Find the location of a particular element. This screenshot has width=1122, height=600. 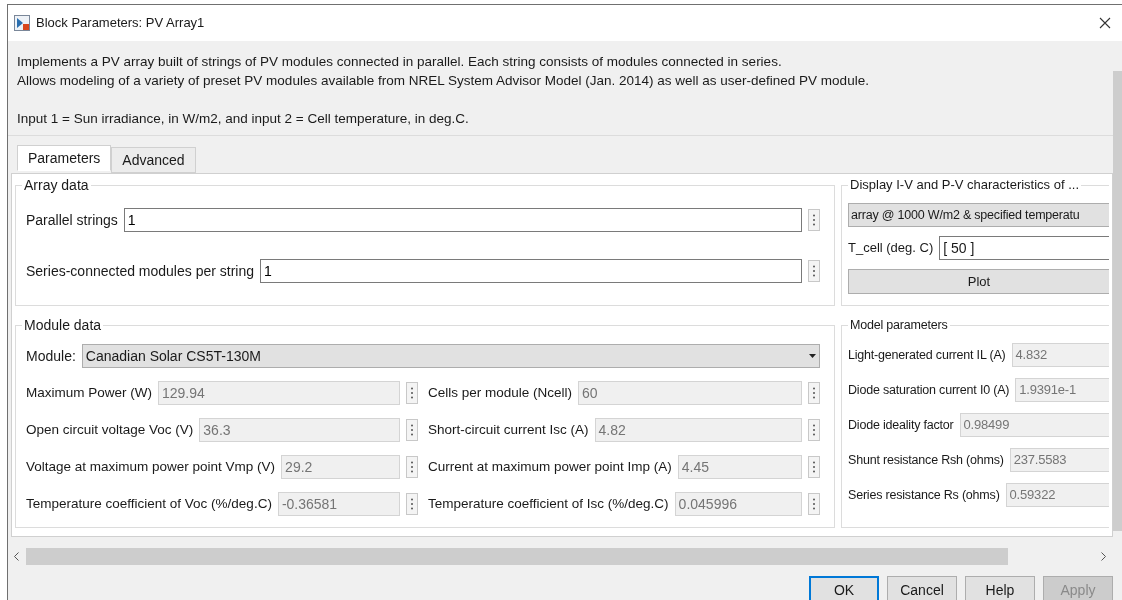

plot-button: Plot is located at coordinates (978, 281).